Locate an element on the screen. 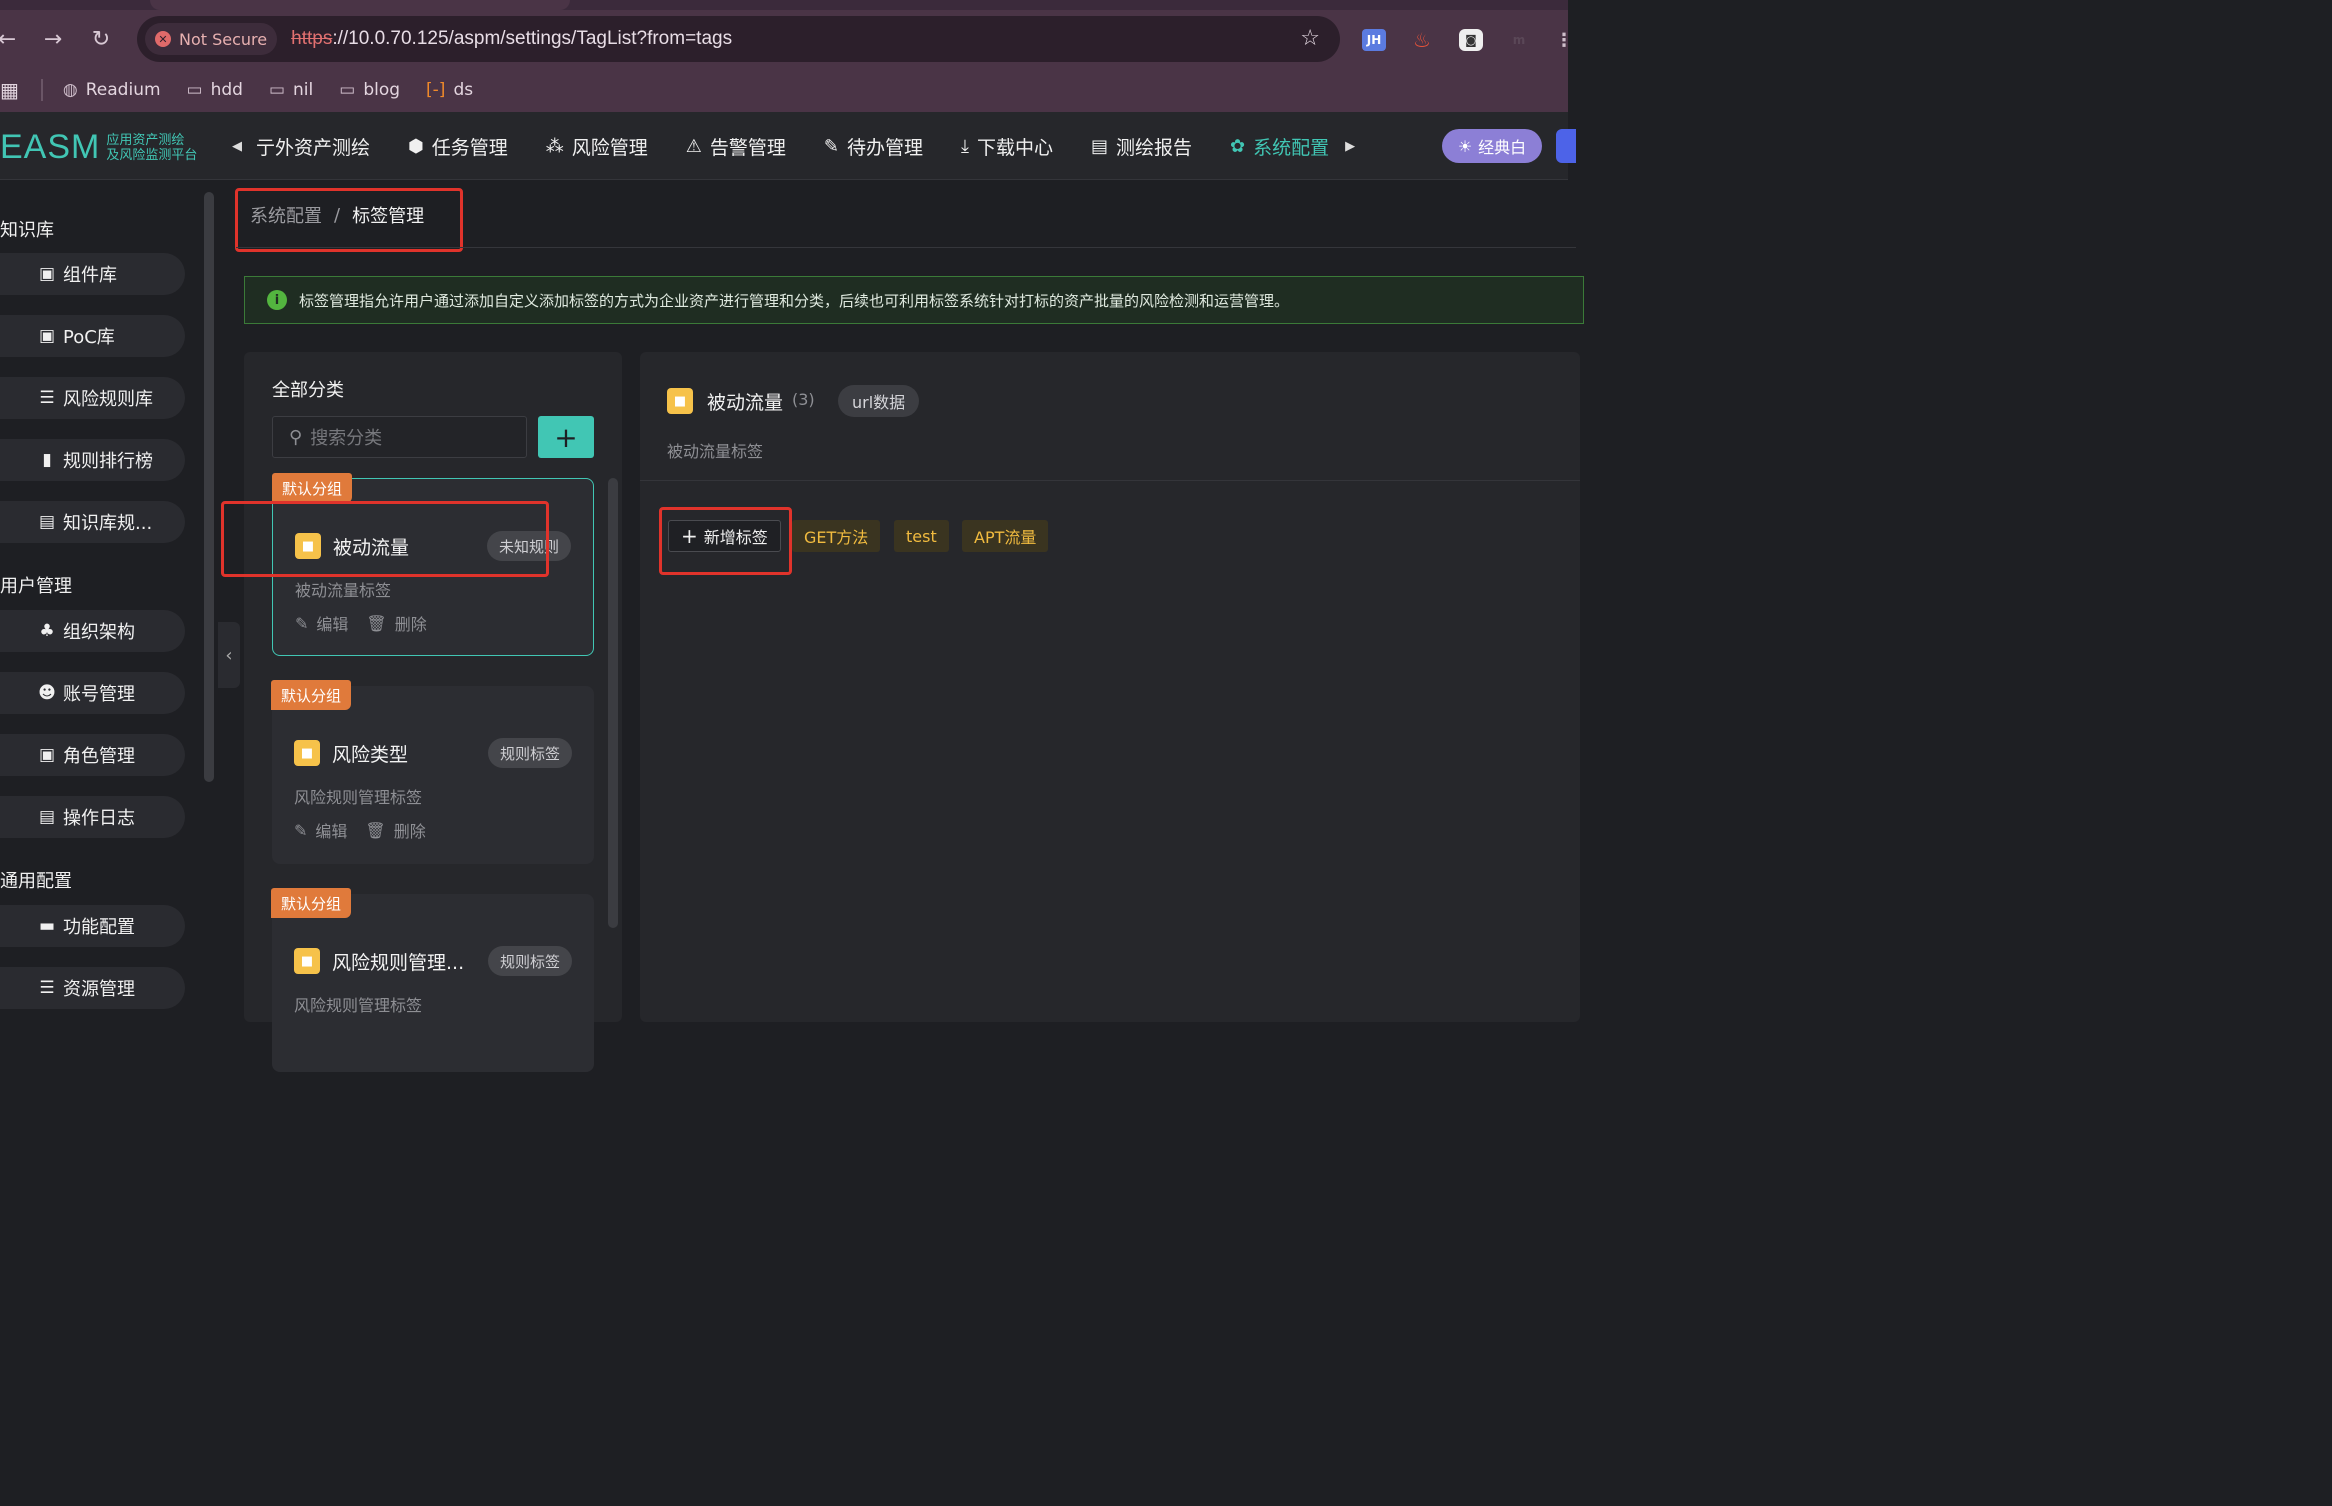 This screenshot has height=1506, width=2332. nav-label: 待办管理 is located at coordinates (885, 147).